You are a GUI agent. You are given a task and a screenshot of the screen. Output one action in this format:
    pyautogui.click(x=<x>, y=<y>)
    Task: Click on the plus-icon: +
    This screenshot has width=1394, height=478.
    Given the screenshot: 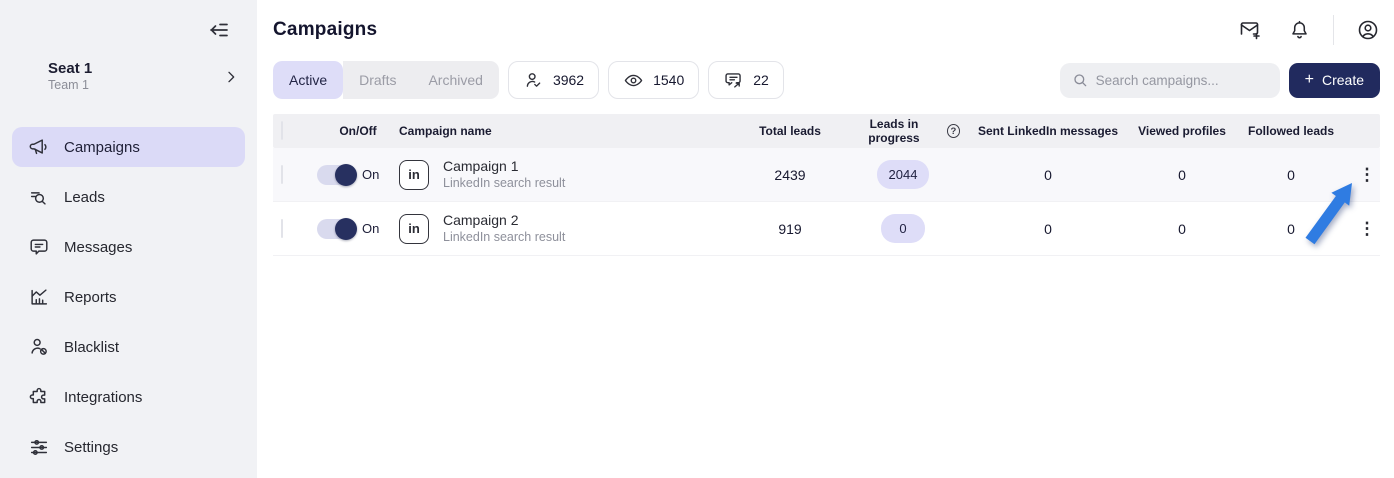 What is the action you would take?
    pyautogui.click(x=1309, y=79)
    